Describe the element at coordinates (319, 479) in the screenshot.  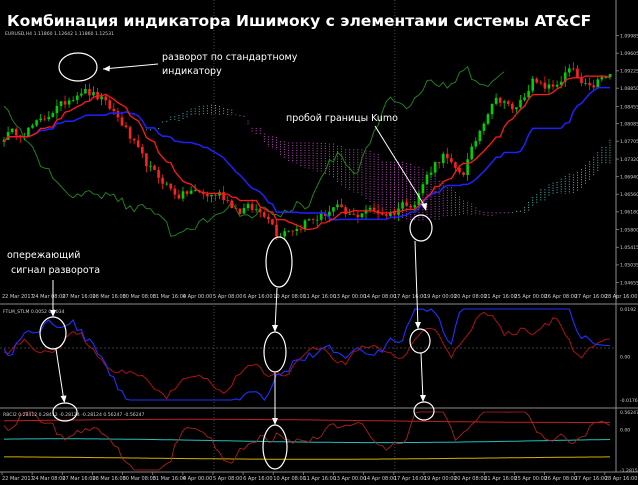
I see `time-tick-label: 11 Apr 16:00` at that location.